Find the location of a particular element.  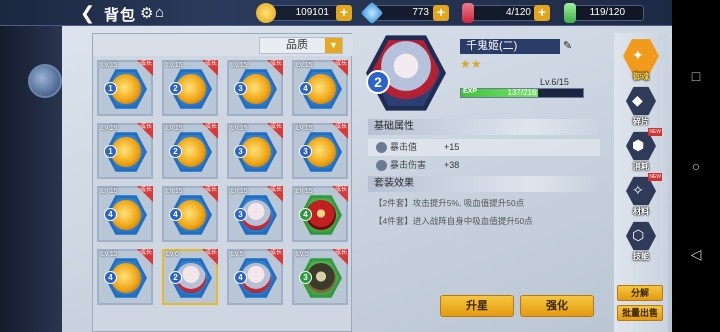

enhance-button: 强化 is located at coordinates (557, 306).